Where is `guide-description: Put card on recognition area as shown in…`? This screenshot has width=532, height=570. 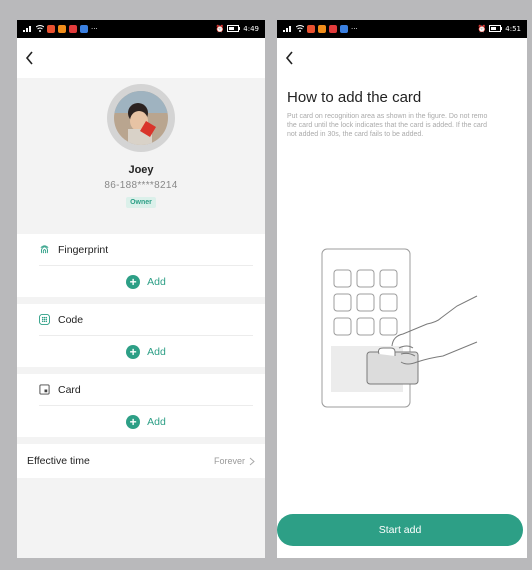 guide-description: Put card on recognition area as shown in… is located at coordinates (402, 125).